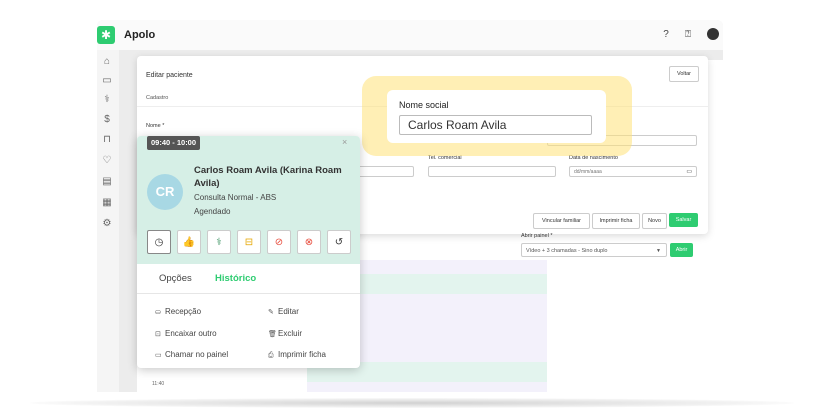 Image resolution: width=824 pixels, height=414 pixels. I want to click on status-text: Agendado, so click(212, 211).